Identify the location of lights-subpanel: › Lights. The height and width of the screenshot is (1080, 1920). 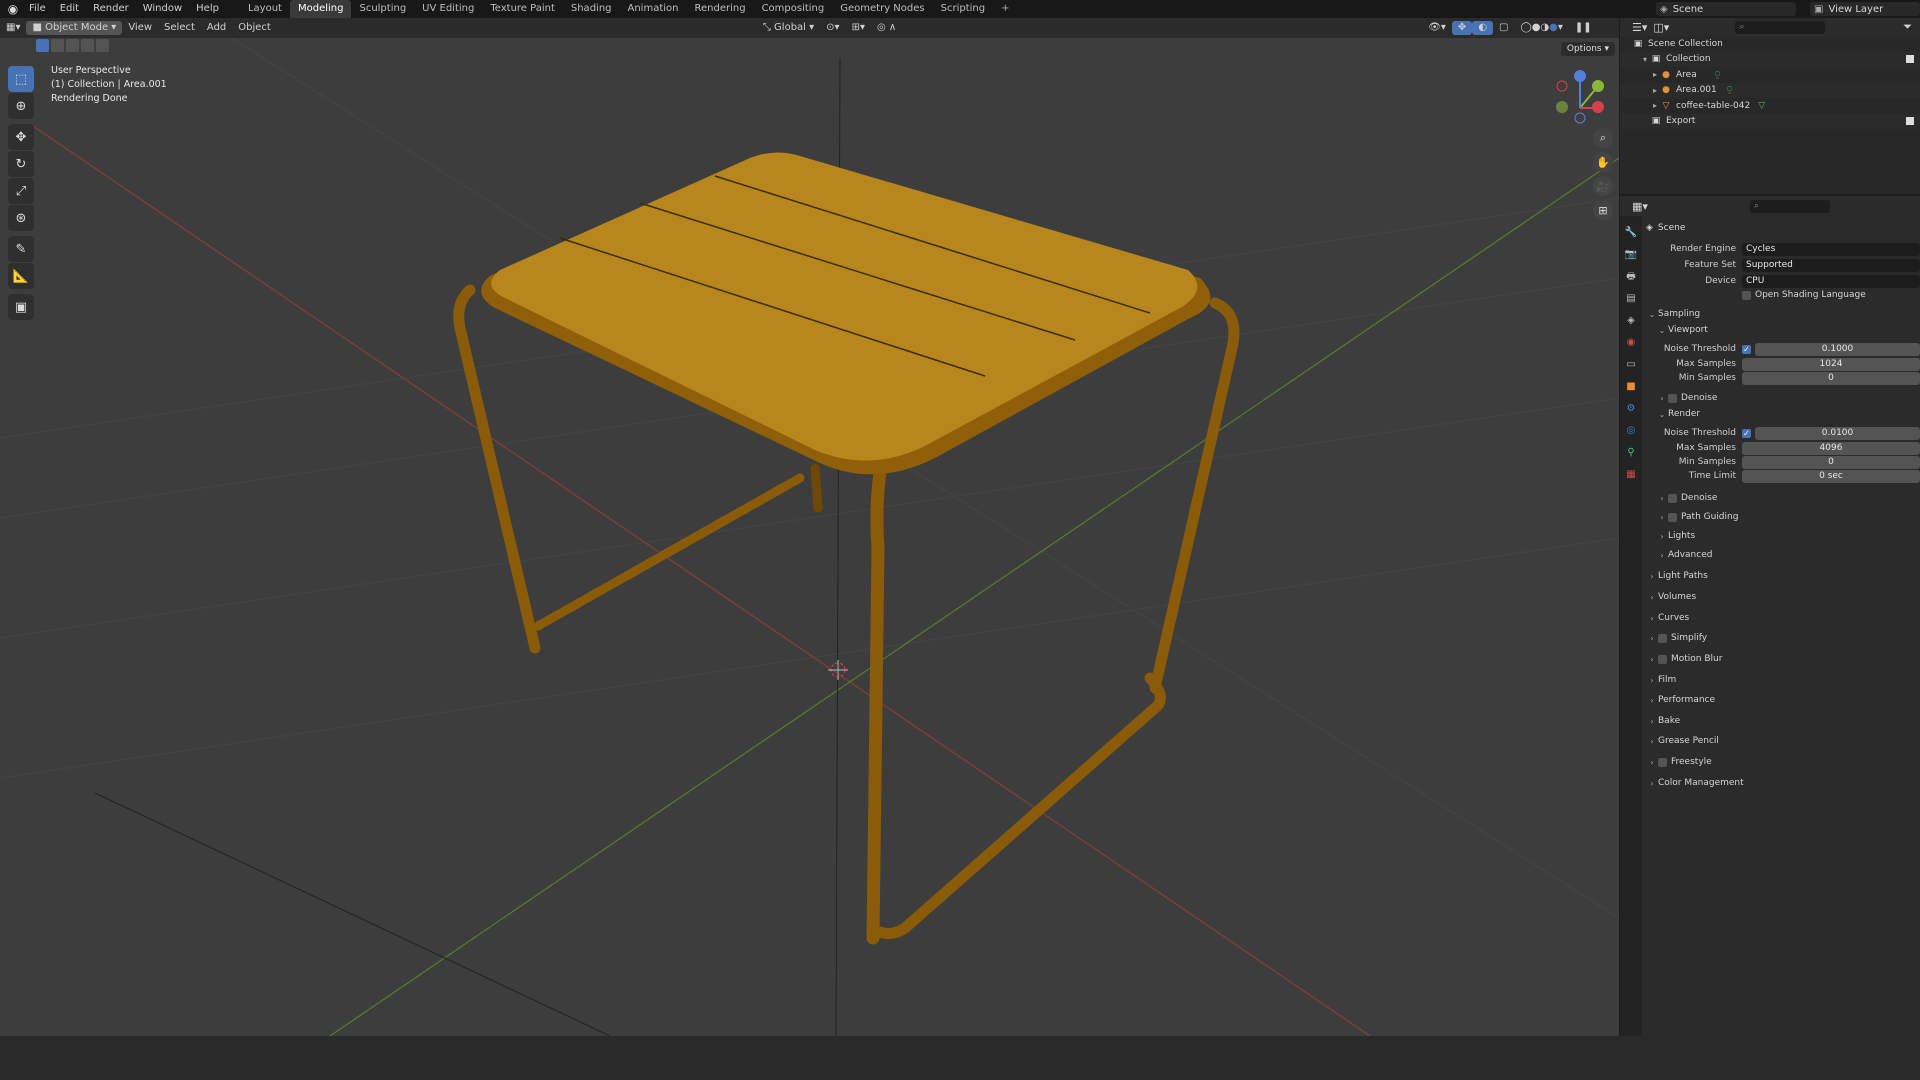
(1783, 536).